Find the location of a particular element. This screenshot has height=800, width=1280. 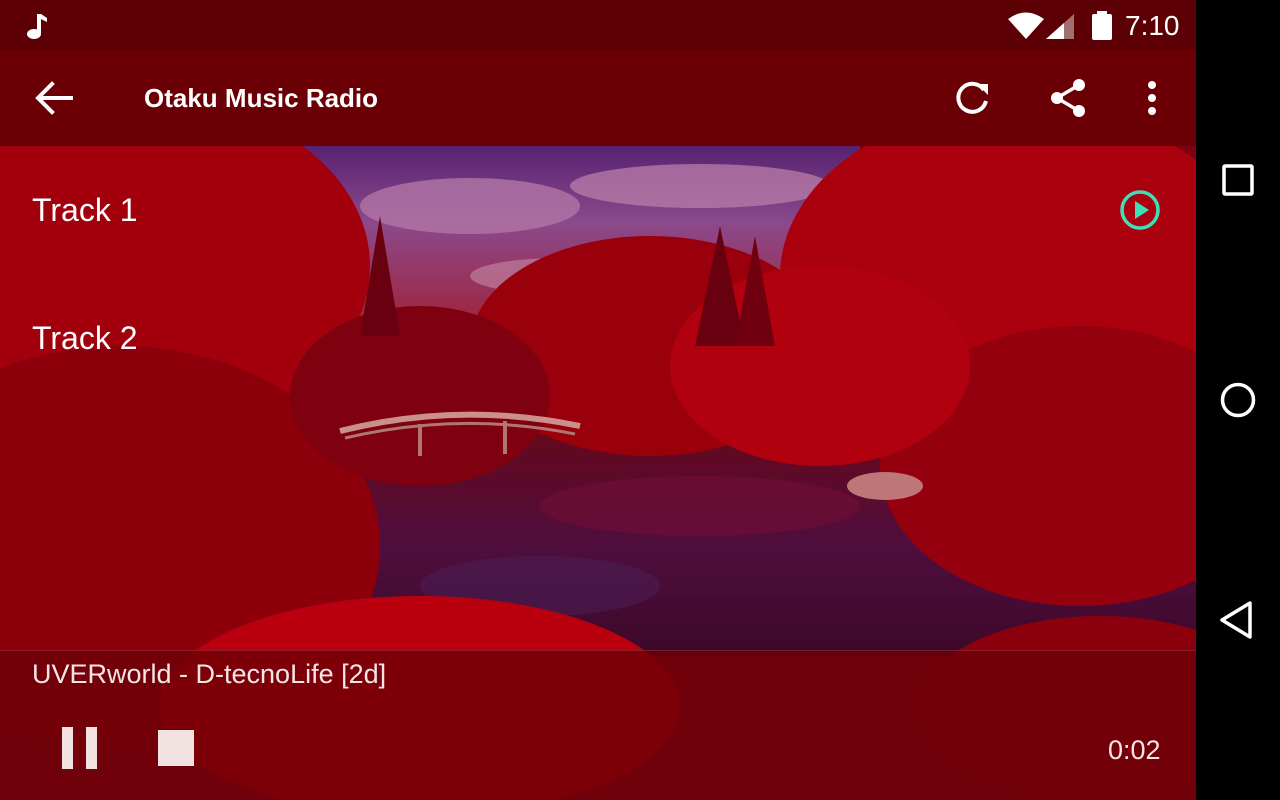

navigation-bar is located at coordinates (1238, 400).